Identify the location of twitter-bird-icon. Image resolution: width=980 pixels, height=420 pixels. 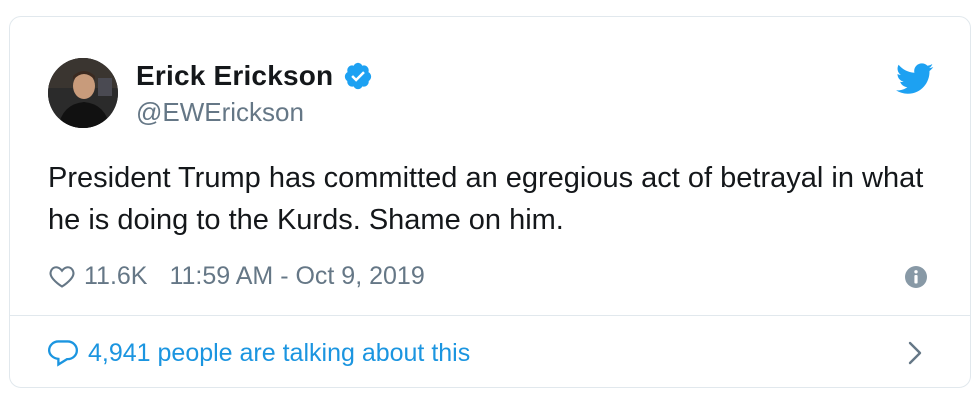
(915, 79).